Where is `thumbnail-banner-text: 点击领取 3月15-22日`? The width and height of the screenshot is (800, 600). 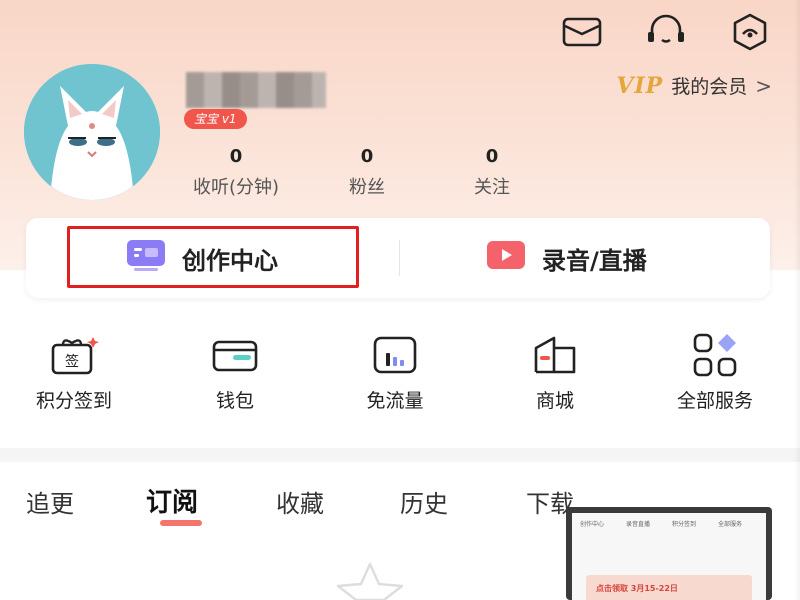 thumbnail-banner-text: 点击领取 3月15-22日 is located at coordinates (637, 588).